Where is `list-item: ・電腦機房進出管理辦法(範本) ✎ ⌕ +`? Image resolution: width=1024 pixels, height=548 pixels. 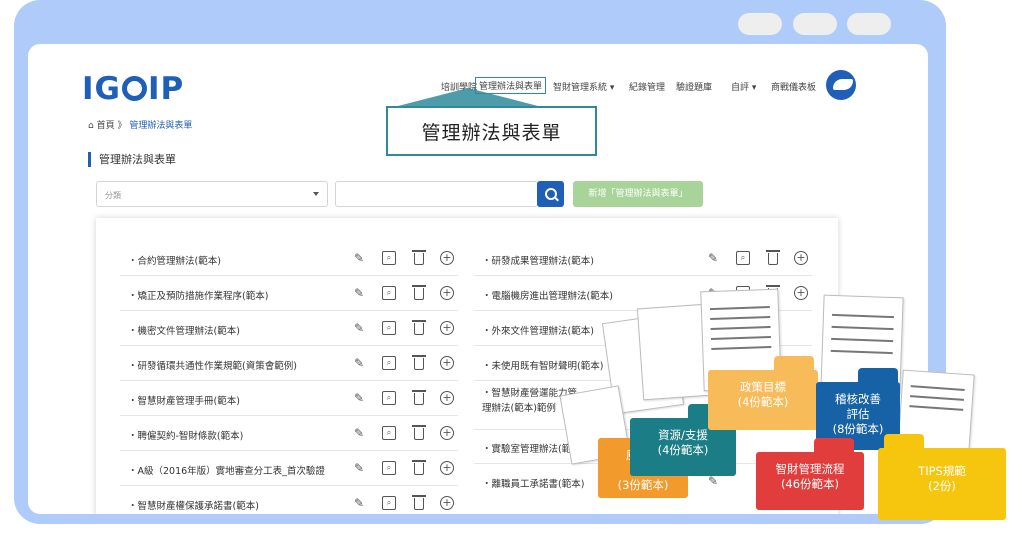
list-item: ・電腦機房進出管理辦法(範本) ✎ ⌕ + is located at coordinates (643, 294).